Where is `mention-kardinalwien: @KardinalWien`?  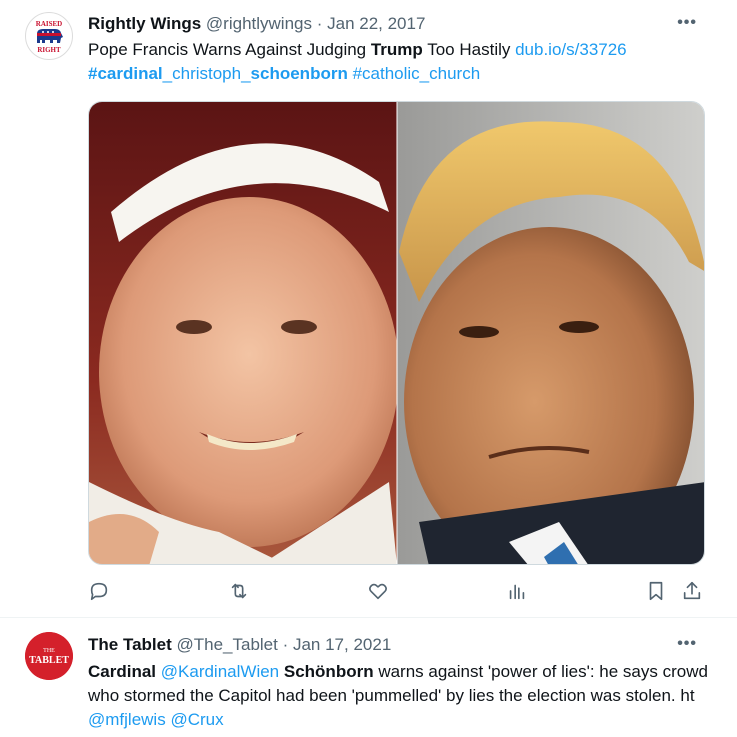
mention-kardinalwien: @KardinalWien is located at coordinates (220, 671).